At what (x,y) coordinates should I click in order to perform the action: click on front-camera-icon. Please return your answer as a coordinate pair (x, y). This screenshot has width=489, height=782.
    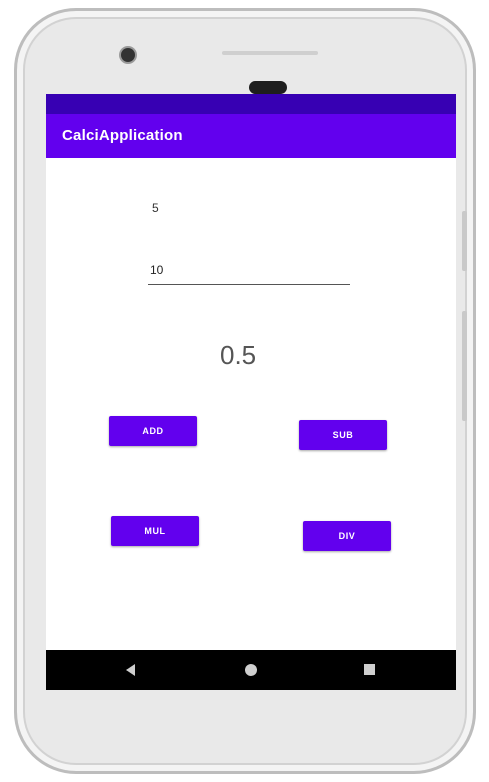
    Looking at the image, I should click on (128, 55).